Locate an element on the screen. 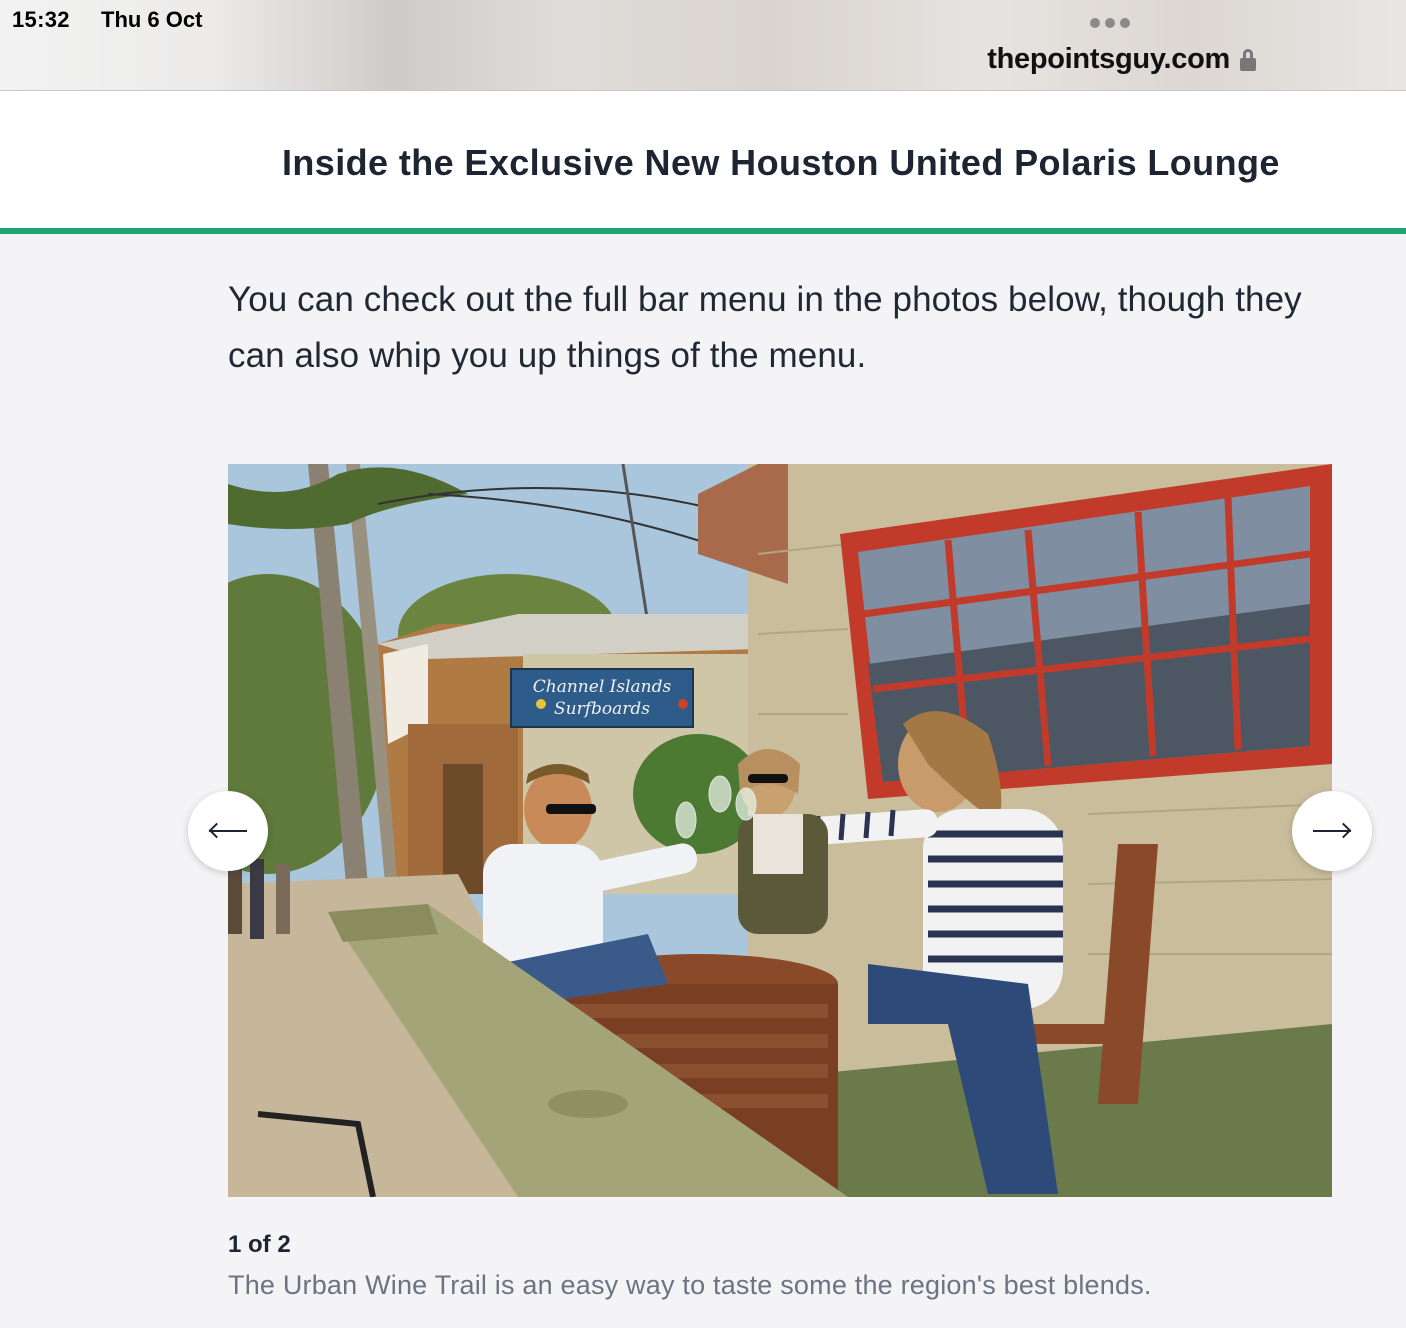  gallery-prev-button is located at coordinates (228, 831).